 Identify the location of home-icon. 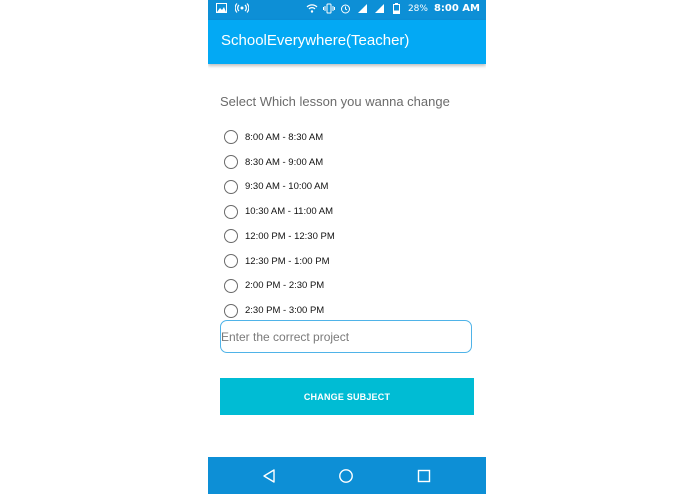
(346, 476).